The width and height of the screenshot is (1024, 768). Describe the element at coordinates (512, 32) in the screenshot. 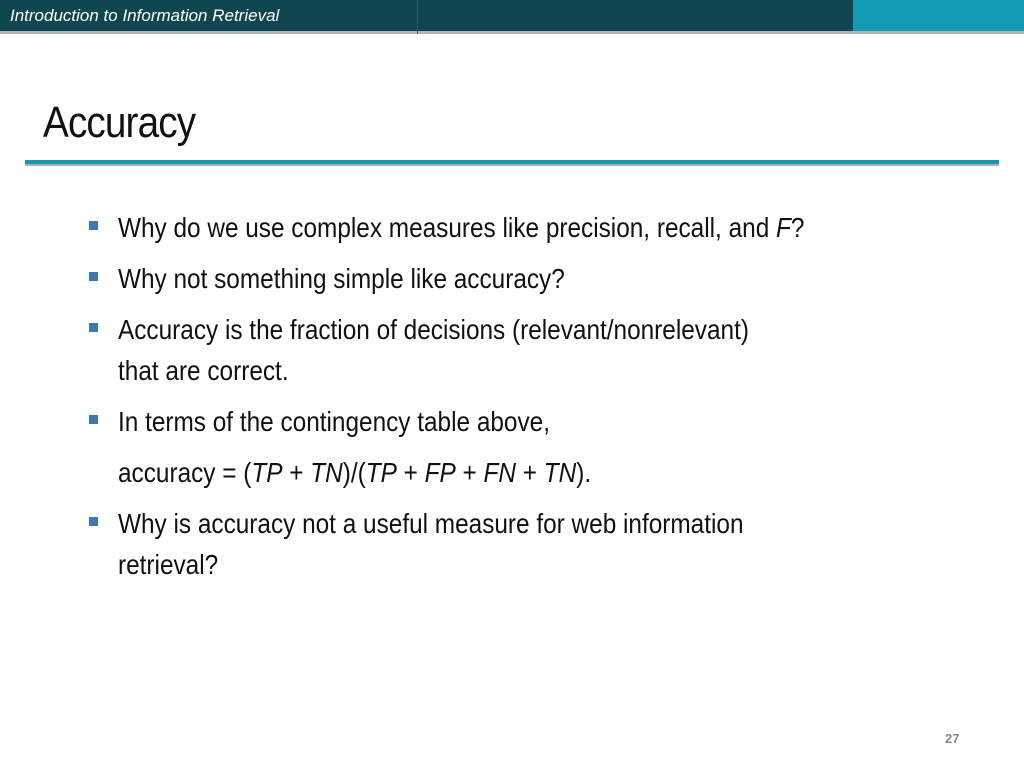

I see `header-shadow` at that location.